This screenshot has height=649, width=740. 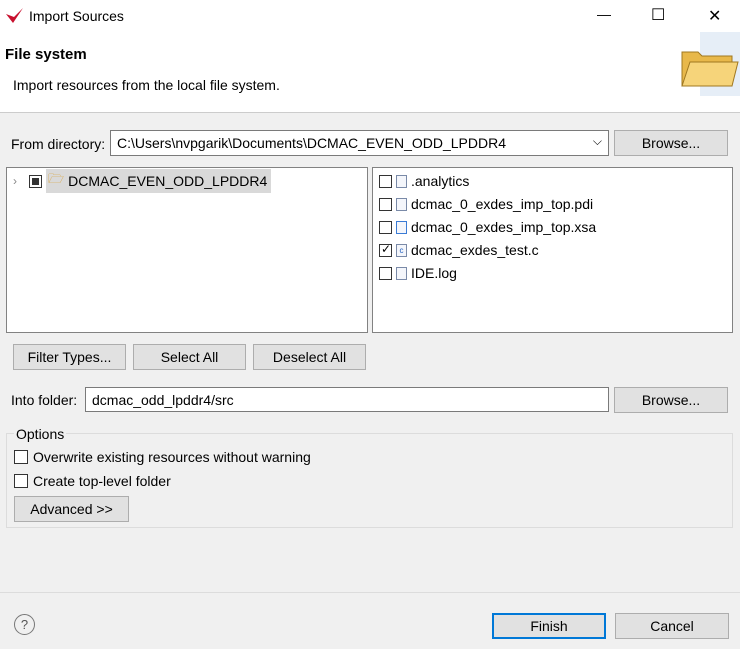 I want to click on into-folder-input: dcmac_odd_lpddr4/src, so click(x=347, y=399).